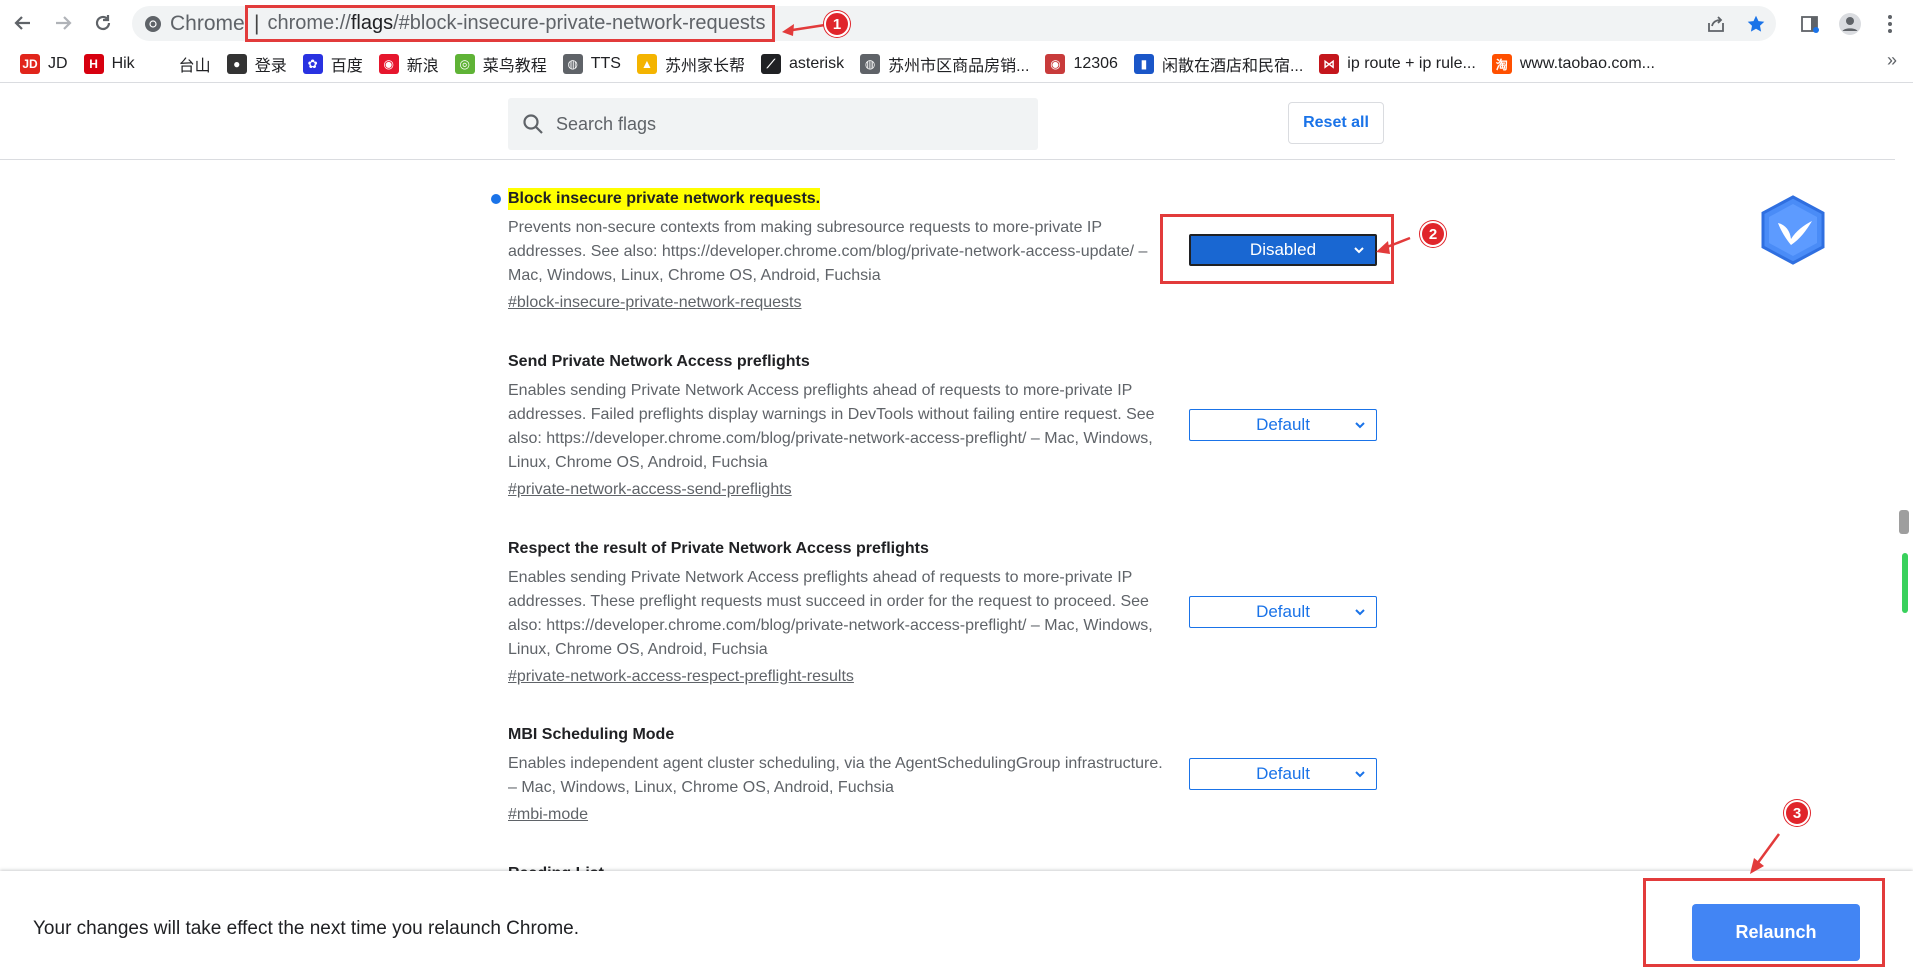 The height and width of the screenshot is (968, 1913). I want to click on chrome-logo-icon, so click(153, 23).